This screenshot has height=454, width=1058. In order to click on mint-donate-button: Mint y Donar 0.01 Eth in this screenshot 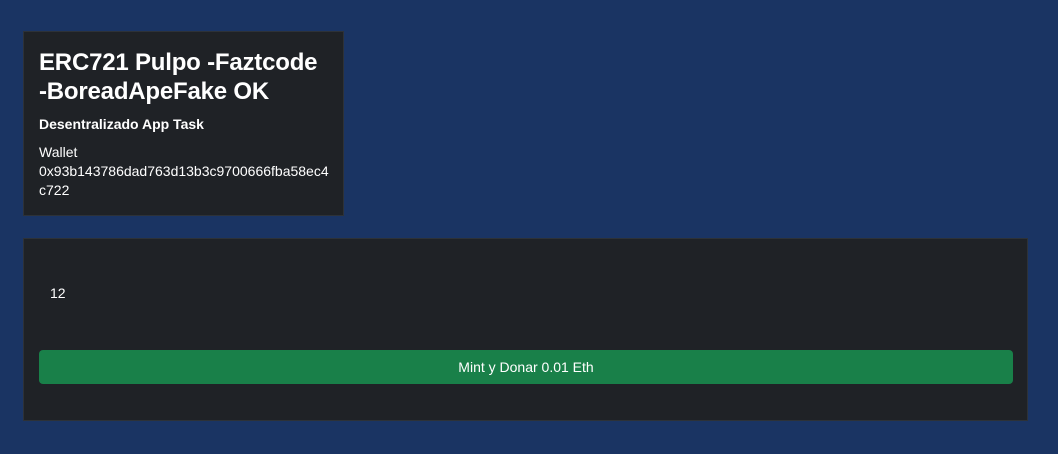, I will do `click(526, 367)`.